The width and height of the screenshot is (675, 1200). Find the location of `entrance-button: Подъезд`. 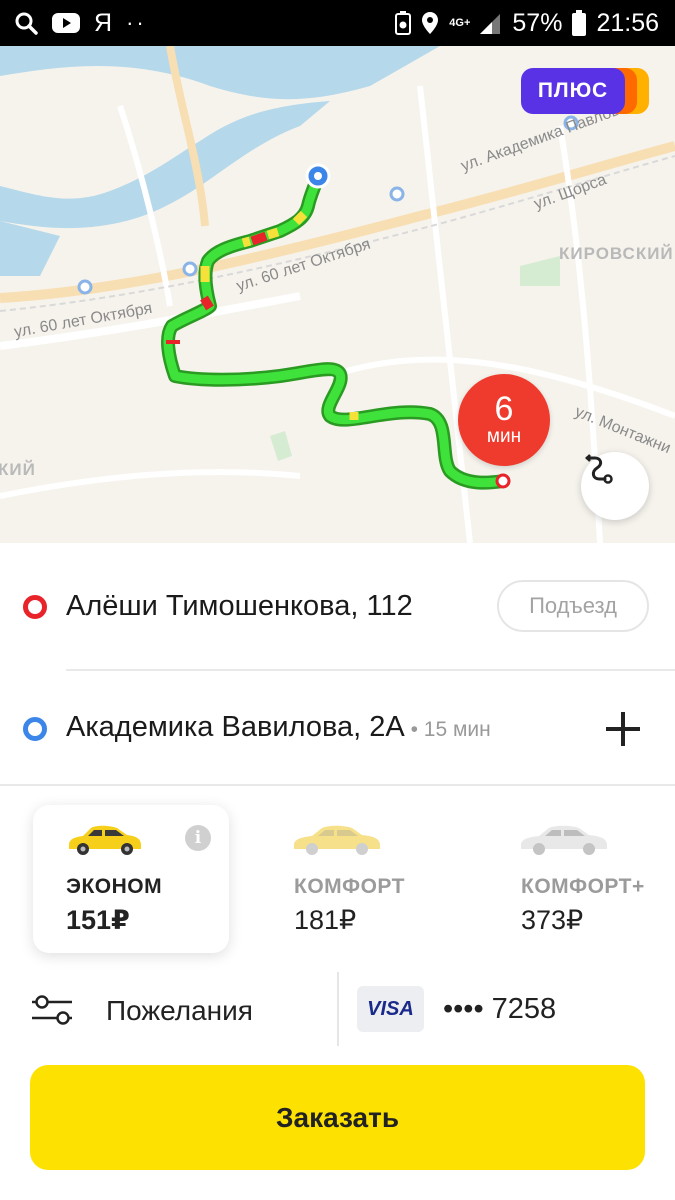

entrance-button: Подъезд is located at coordinates (573, 606).